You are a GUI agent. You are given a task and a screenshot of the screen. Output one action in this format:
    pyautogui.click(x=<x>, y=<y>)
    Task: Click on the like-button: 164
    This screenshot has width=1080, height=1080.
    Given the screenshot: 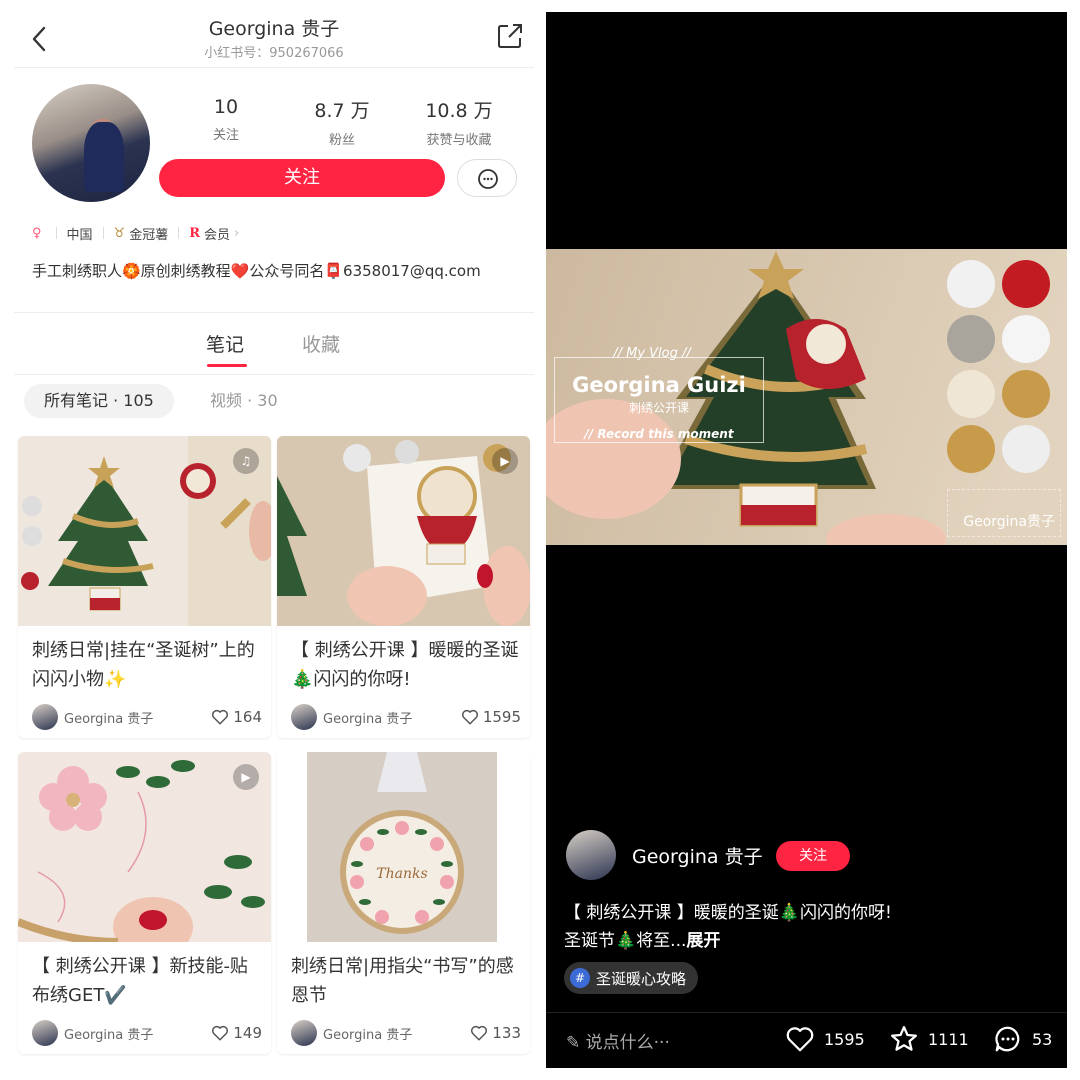 What is the action you would take?
    pyautogui.click(x=236, y=717)
    